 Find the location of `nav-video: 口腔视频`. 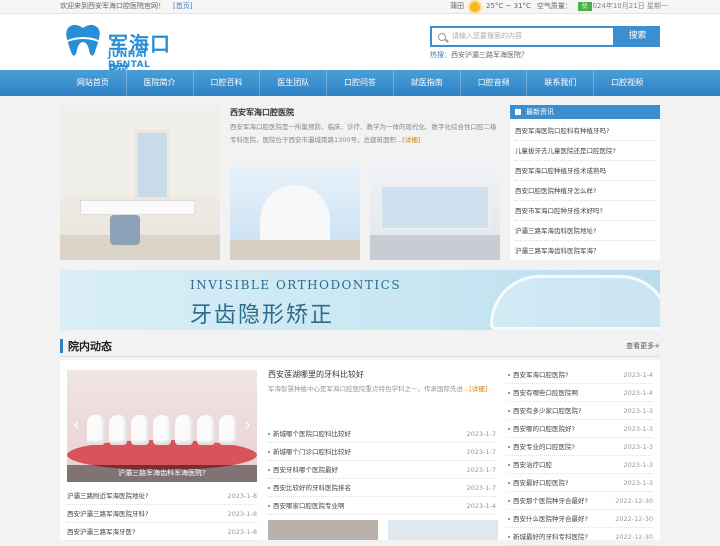

nav-video: 口腔视频 is located at coordinates (627, 83).